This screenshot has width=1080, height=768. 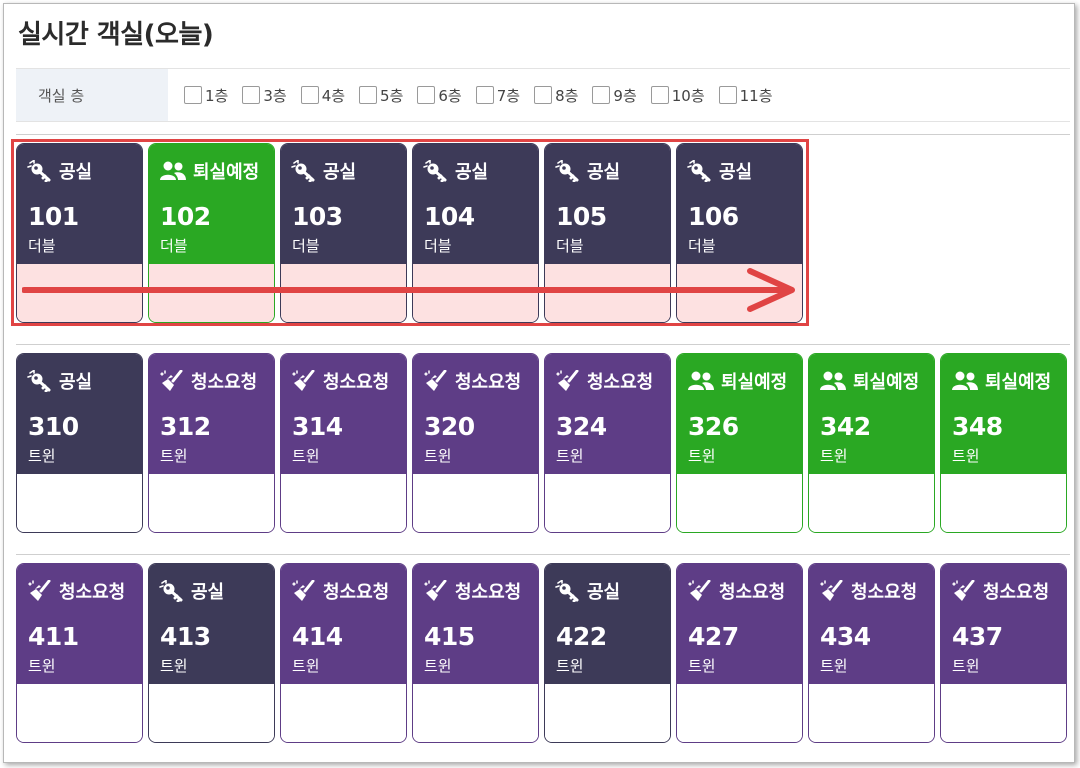 What do you see at coordinates (275, 95) in the screenshot?
I see `floor-option-label: 3층` at bounding box center [275, 95].